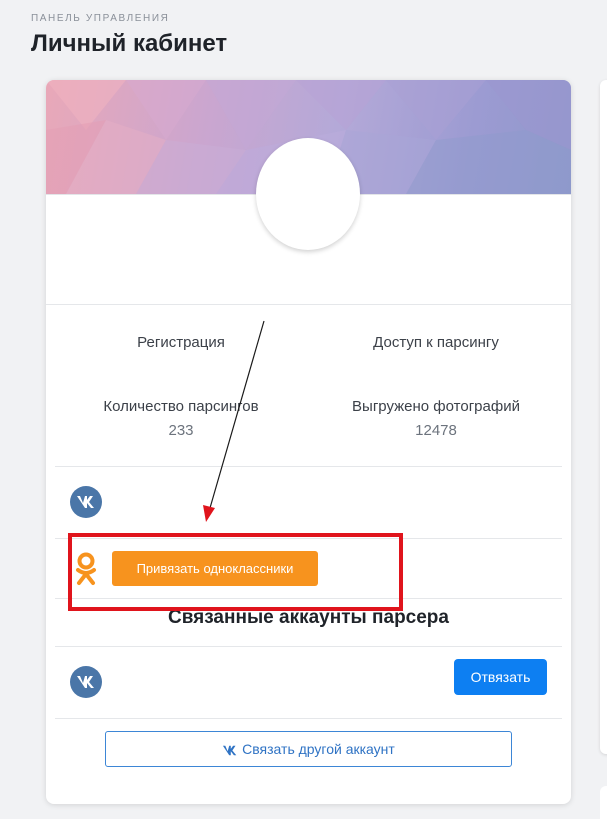 This screenshot has height=819, width=607. I want to click on stat-photos-label: Выгружено фотографий, so click(436, 406).